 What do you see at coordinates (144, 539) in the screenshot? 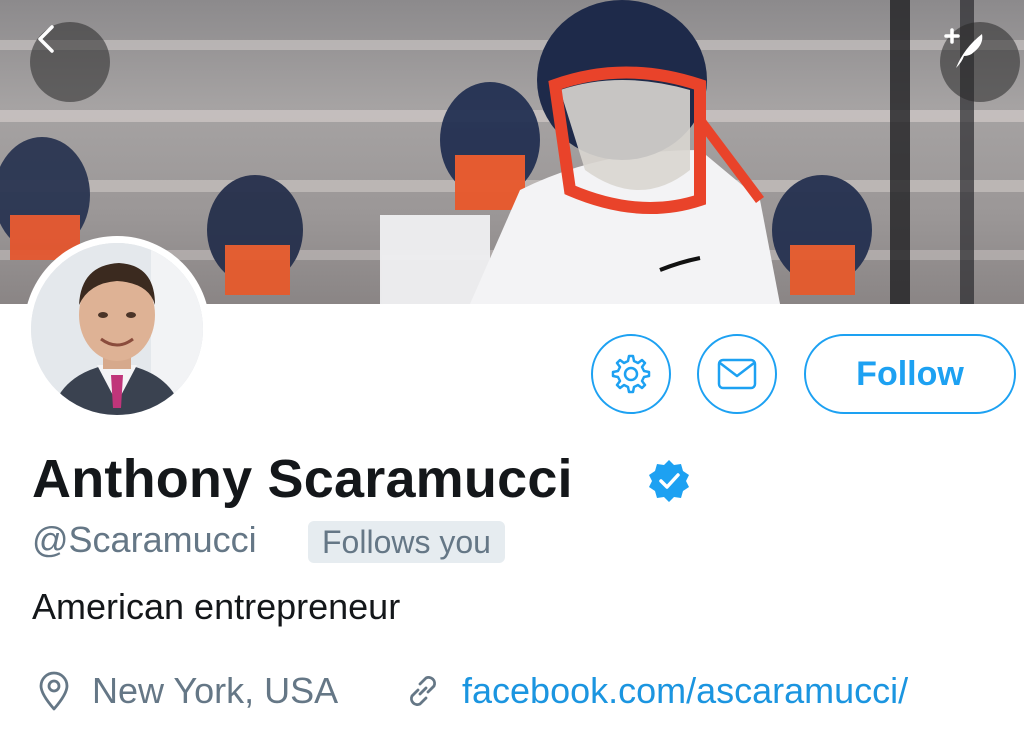
I see `profile-handle: @Scaramucci` at bounding box center [144, 539].